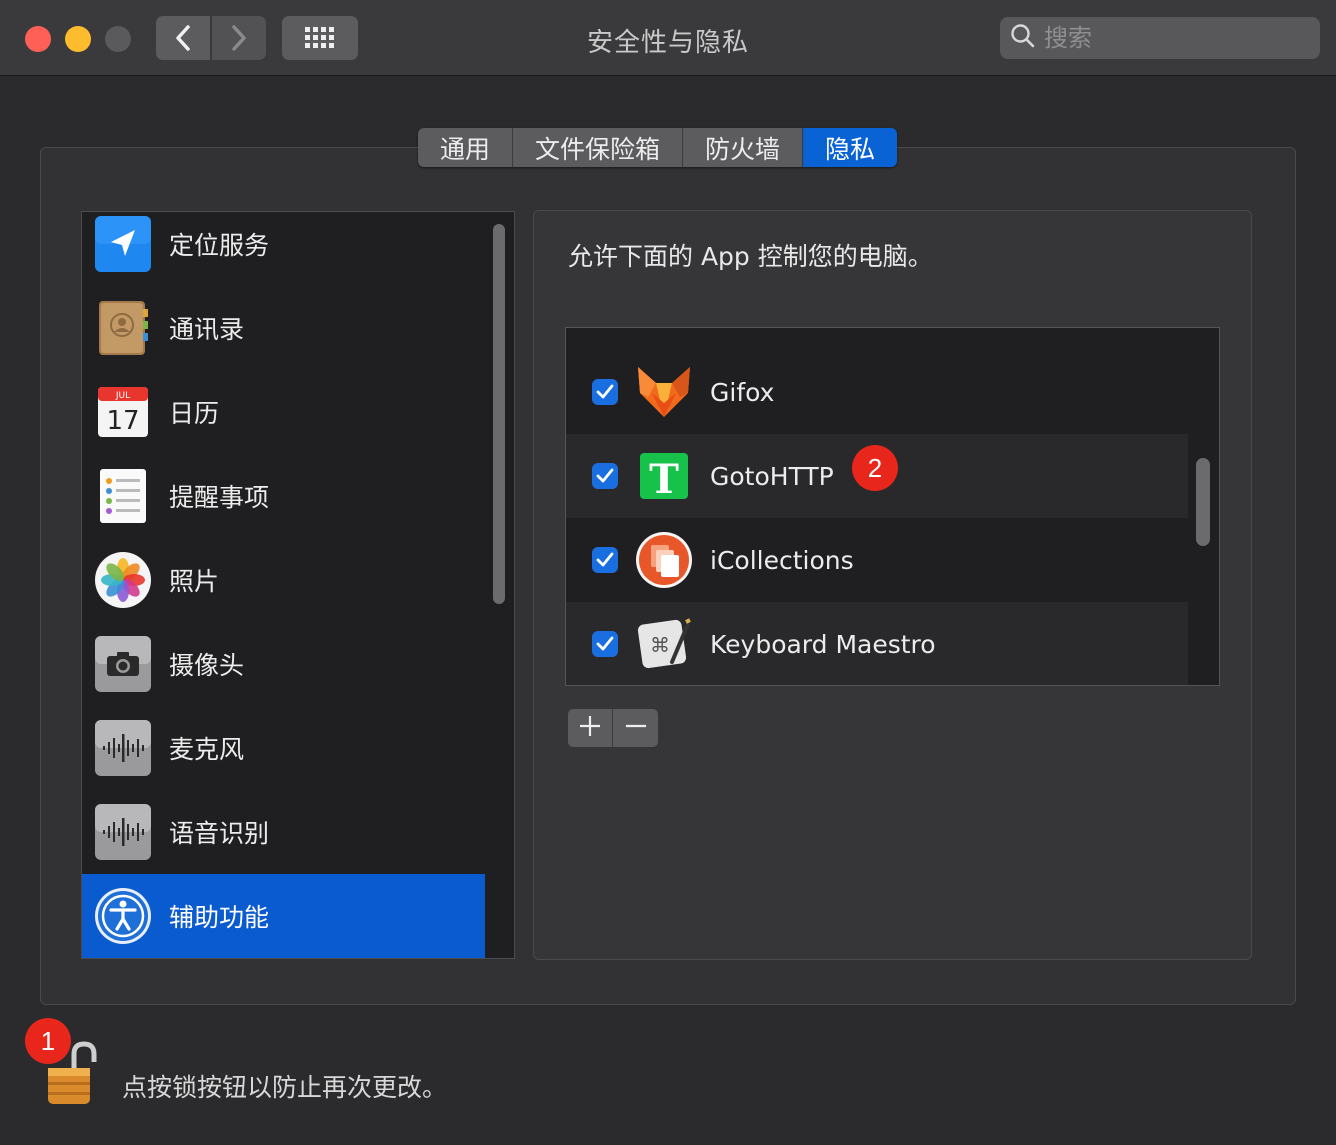 The height and width of the screenshot is (1145, 1336). What do you see at coordinates (285, 1087) in the screenshot?
I see `lock-status-text: 点按锁按钮以防止再次更改。` at bounding box center [285, 1087].